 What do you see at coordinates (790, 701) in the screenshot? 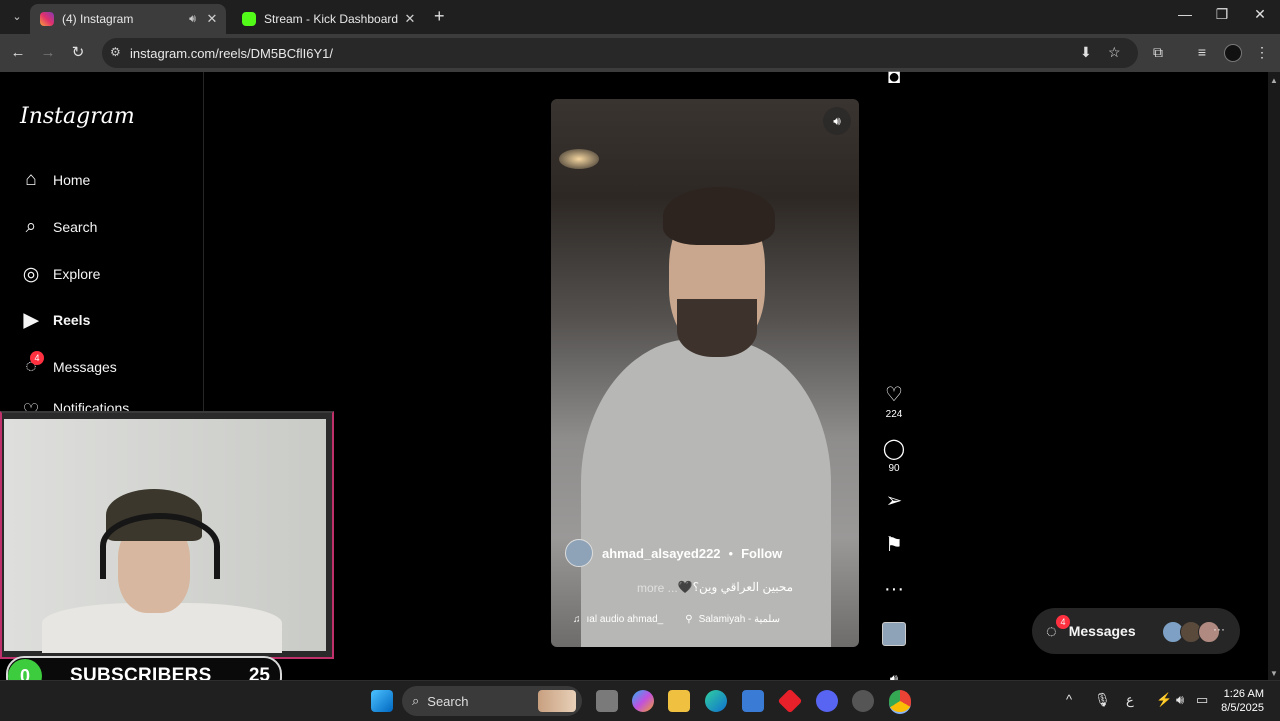
I see `app-red-icon` at bounding box center [790, 701].